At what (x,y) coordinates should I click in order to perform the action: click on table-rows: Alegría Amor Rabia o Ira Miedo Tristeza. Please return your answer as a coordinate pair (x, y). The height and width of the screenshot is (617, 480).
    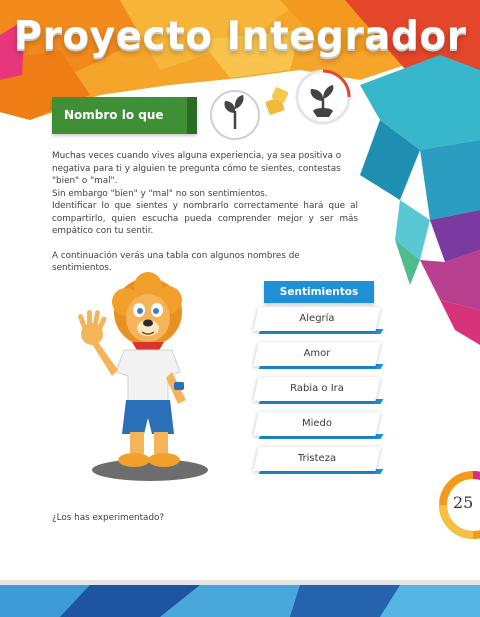
    Looking at the image, I should click on (318, 390).